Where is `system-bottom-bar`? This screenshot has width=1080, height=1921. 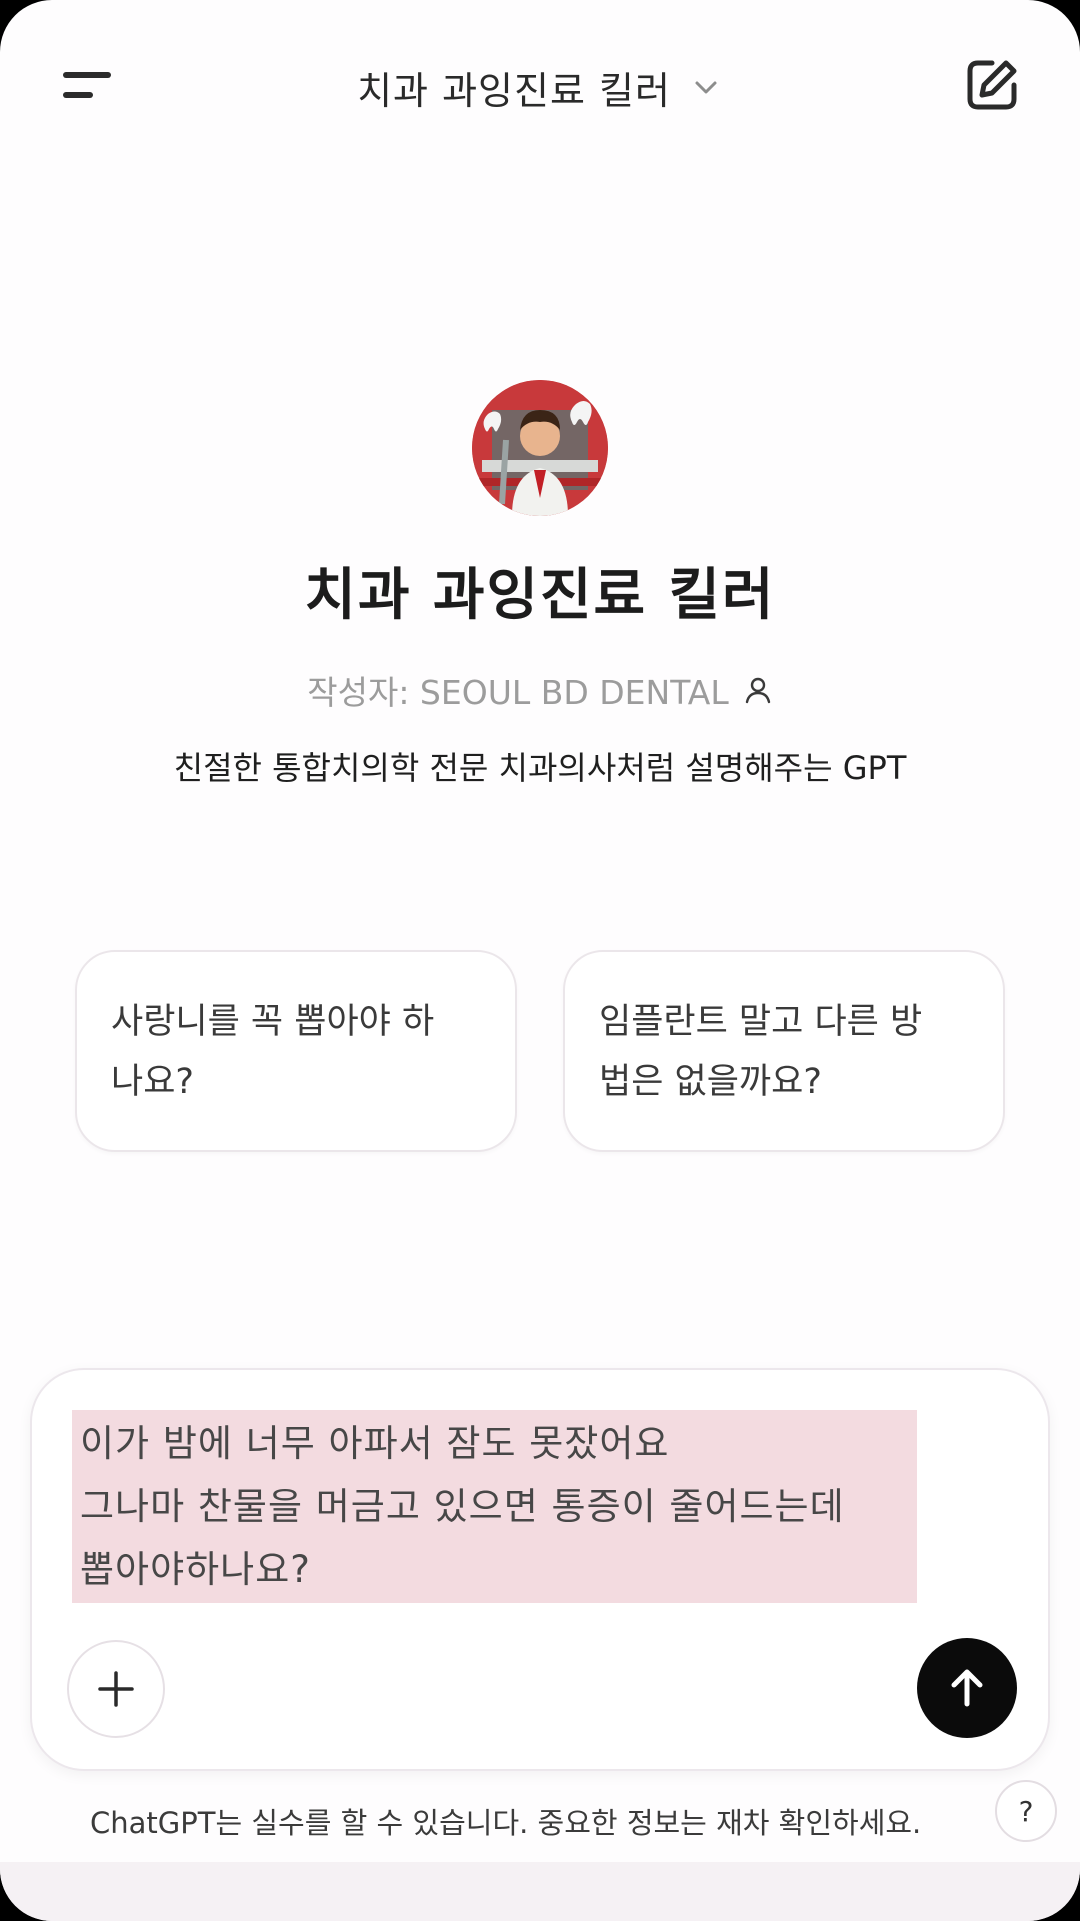
system-bottom-bar is located at coordinates (540, 1891).